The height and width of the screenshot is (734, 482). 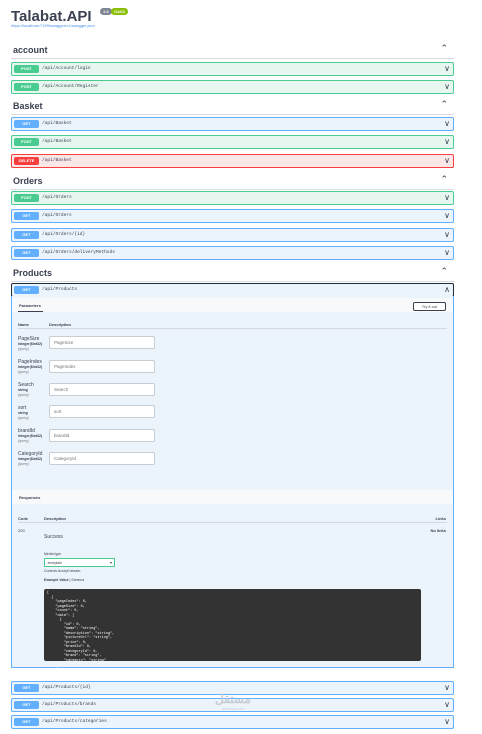 What do you see at coordinates (232, 50) in the screenshot?
I see `section-account: account ⌃` at bounding box center [232, 50].